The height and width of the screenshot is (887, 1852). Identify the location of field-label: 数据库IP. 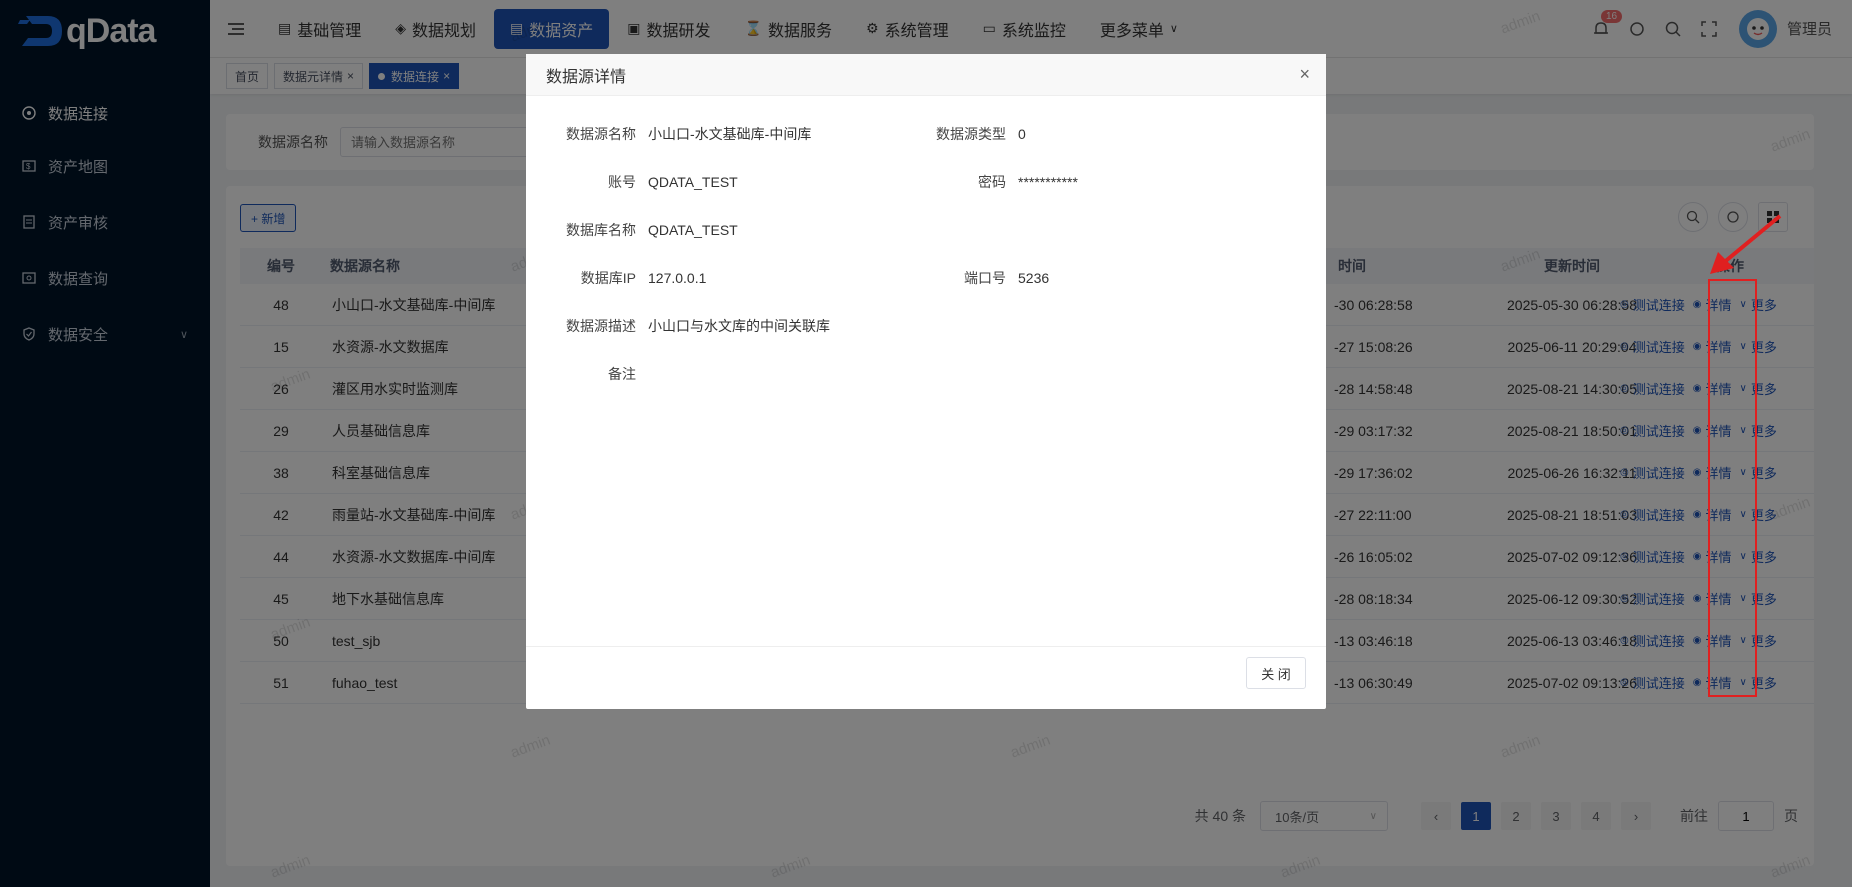
(608, 278).